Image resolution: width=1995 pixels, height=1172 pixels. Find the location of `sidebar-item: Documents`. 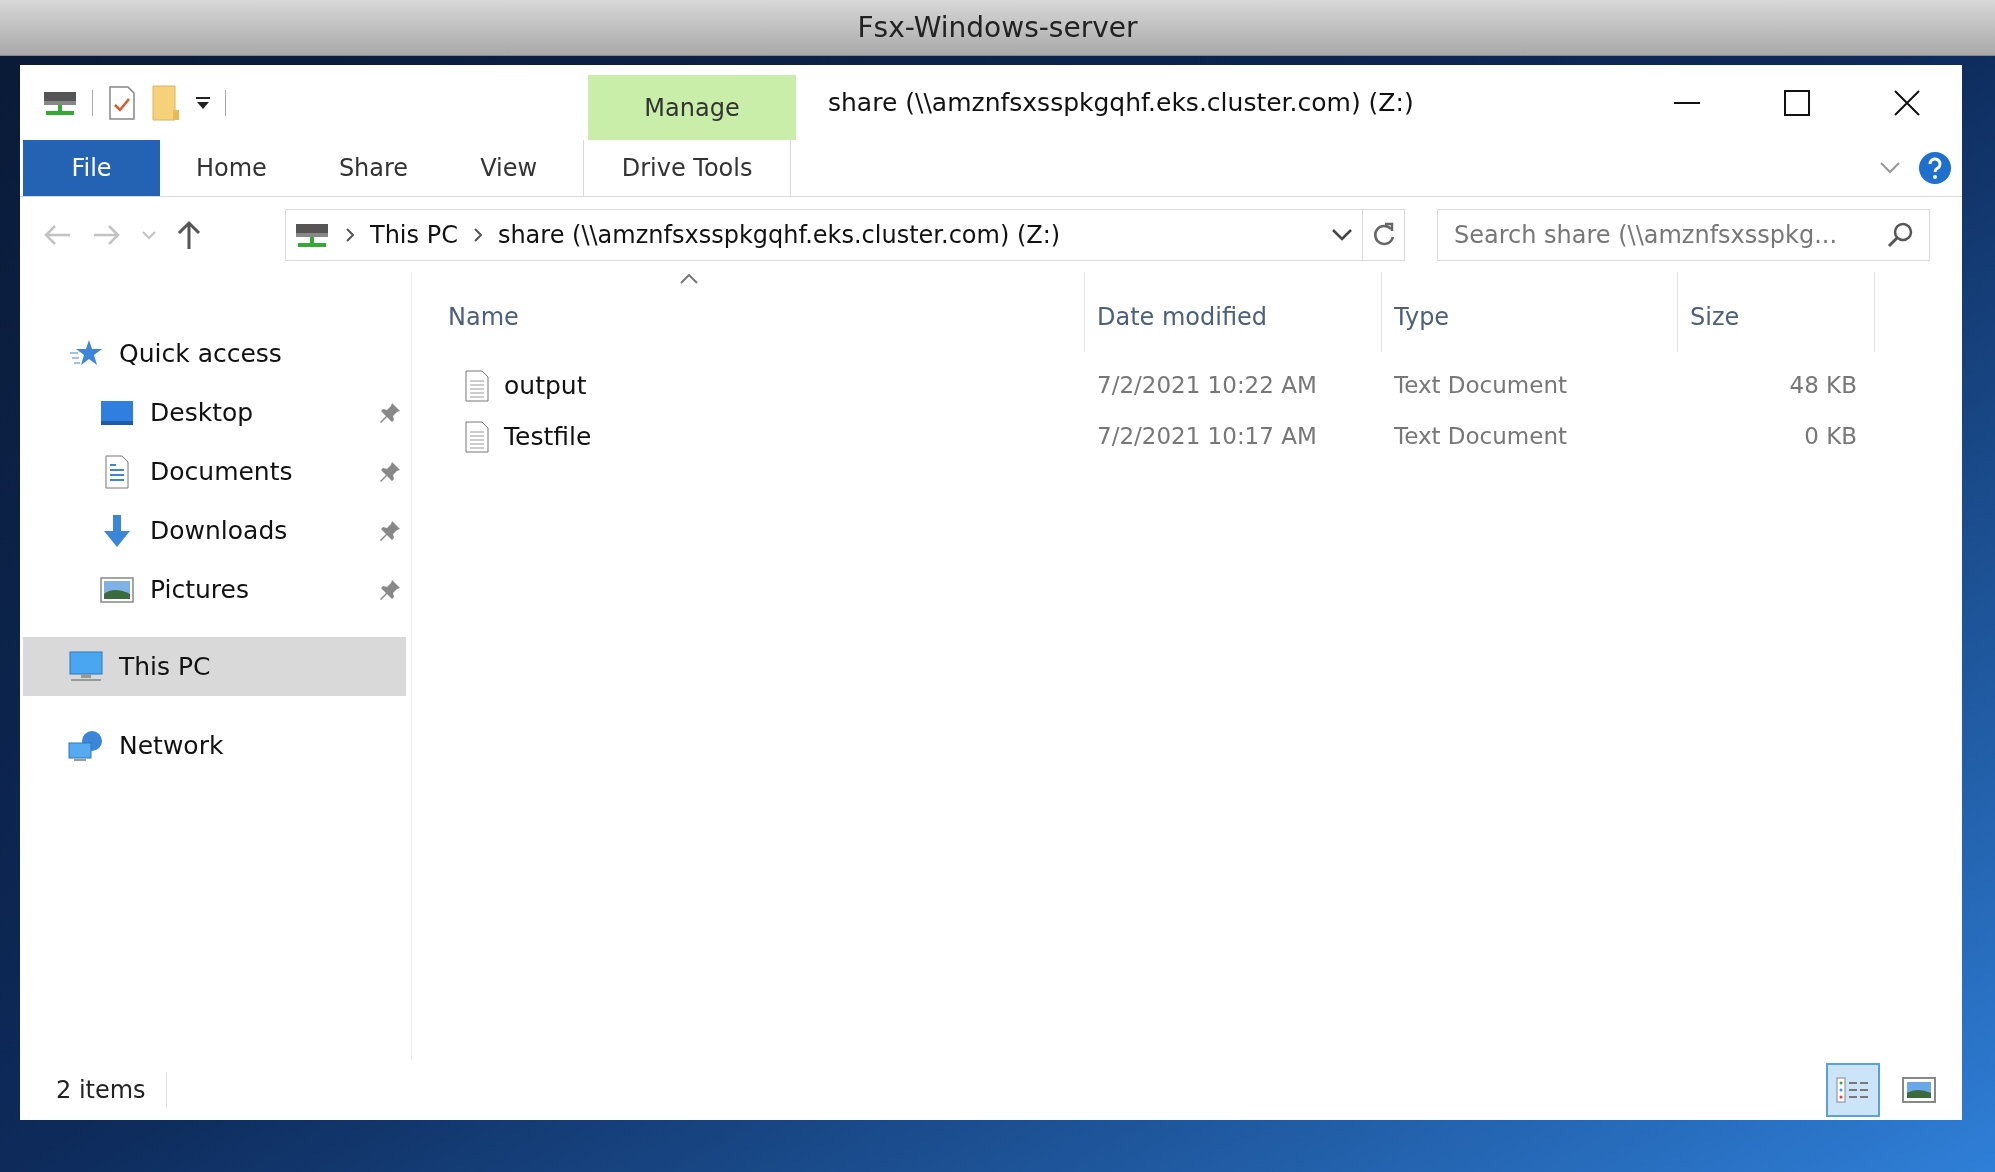

sidebar-item: Documents is located at coordinates (214, 471).